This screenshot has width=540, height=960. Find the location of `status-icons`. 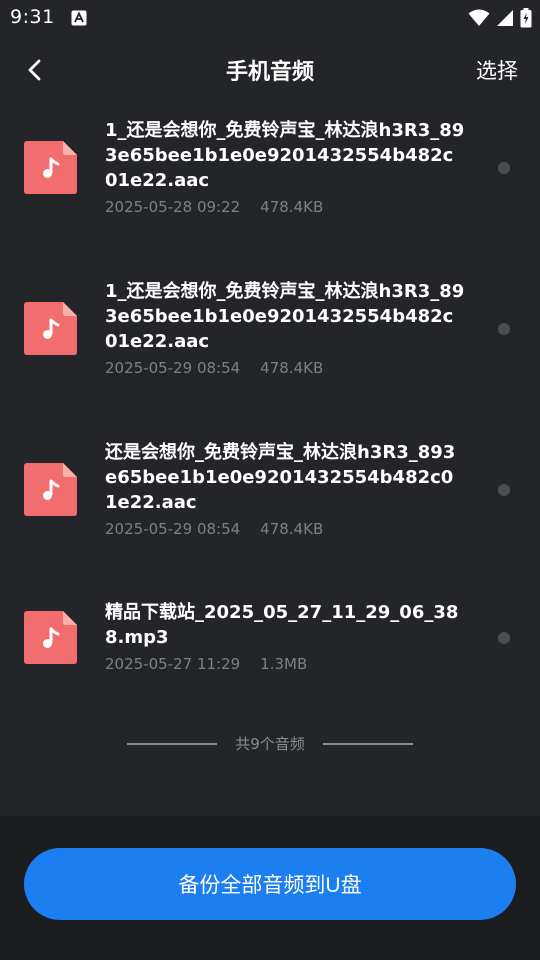

status-icons is located at coordinates (500, 18).